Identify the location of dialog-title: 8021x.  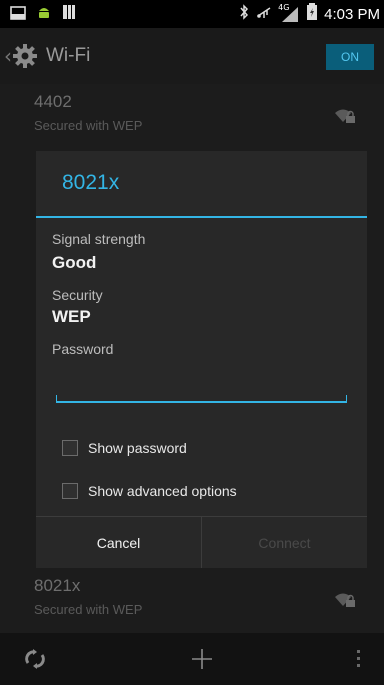
(91, 182).